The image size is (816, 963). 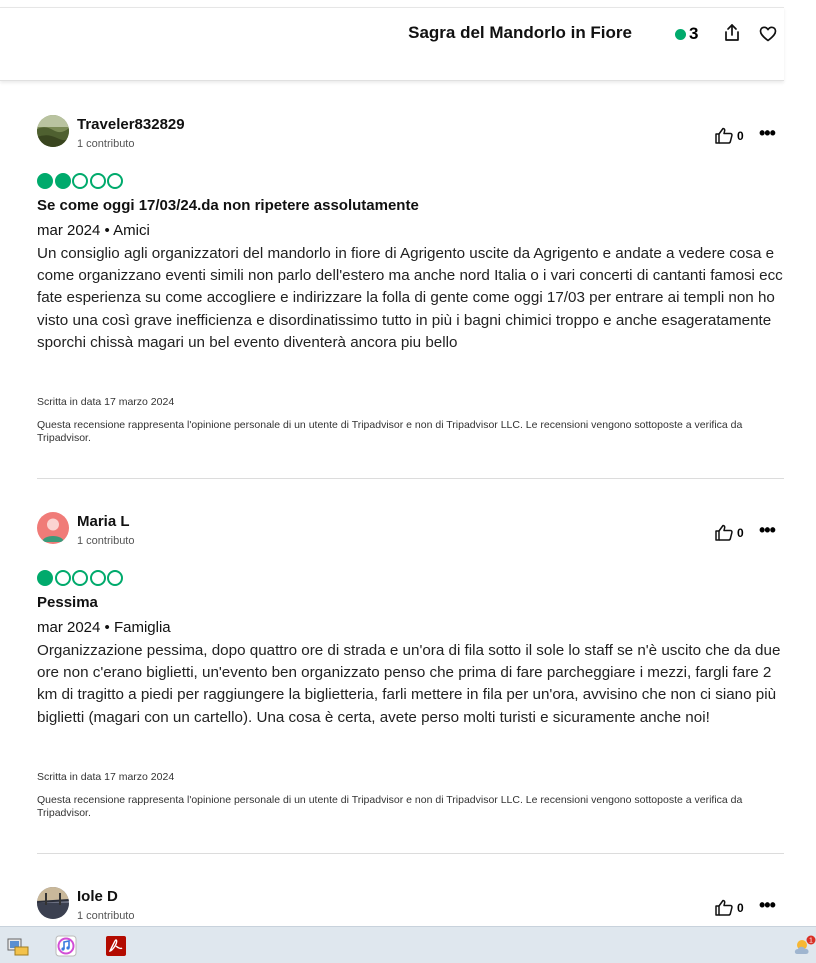 I want to click on review-meta: mar 2024 • Amici, so click(x=93, y=230).